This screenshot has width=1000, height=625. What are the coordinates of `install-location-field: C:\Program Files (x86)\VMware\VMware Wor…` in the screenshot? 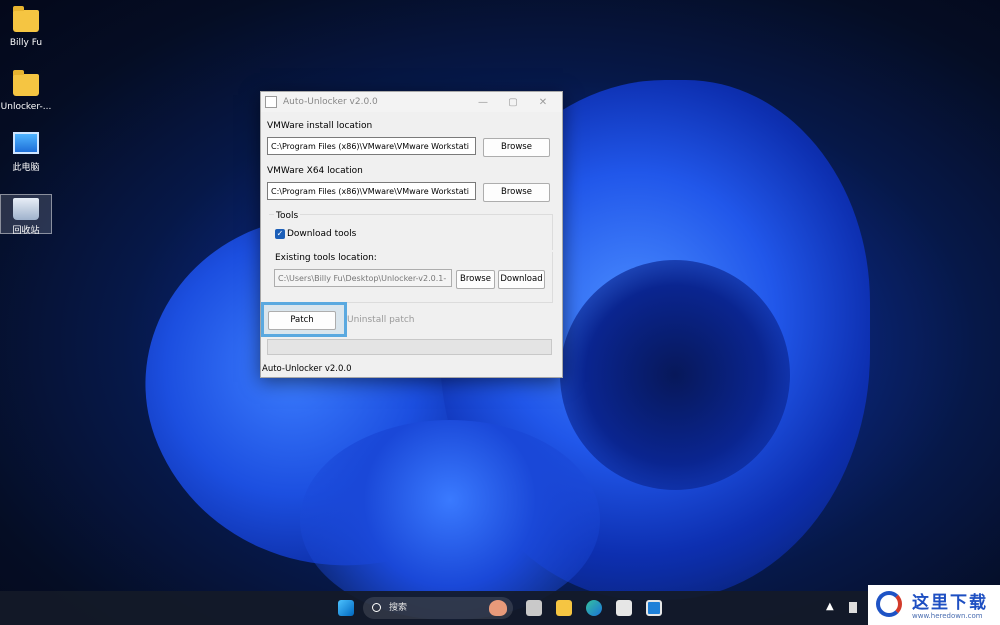 It's located at (371, 146).